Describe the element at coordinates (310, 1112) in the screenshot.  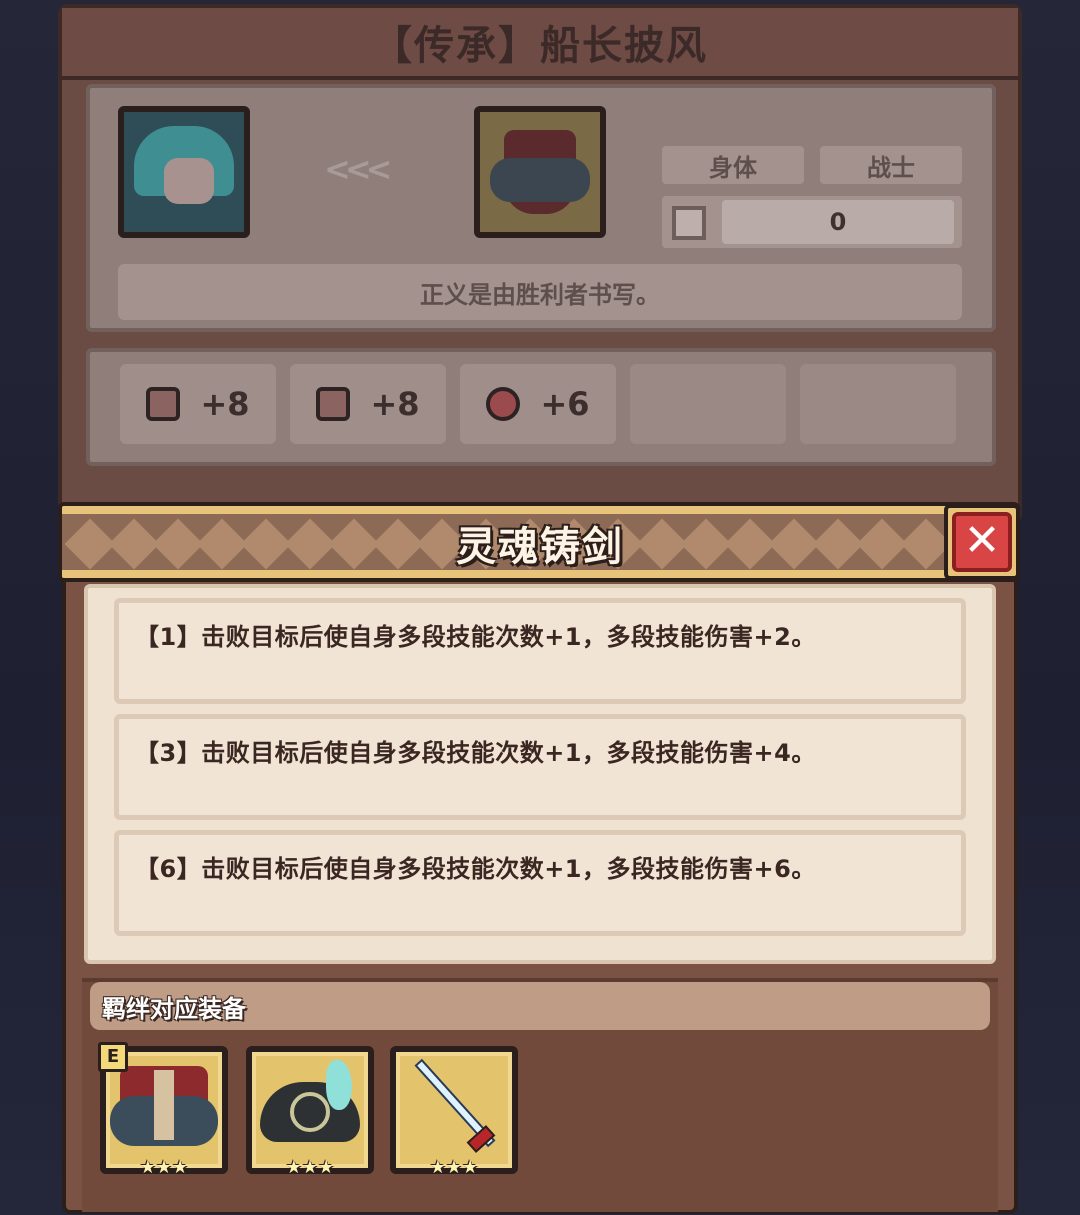
I see `bond-item-pirate-hat: ★★★` at that location.